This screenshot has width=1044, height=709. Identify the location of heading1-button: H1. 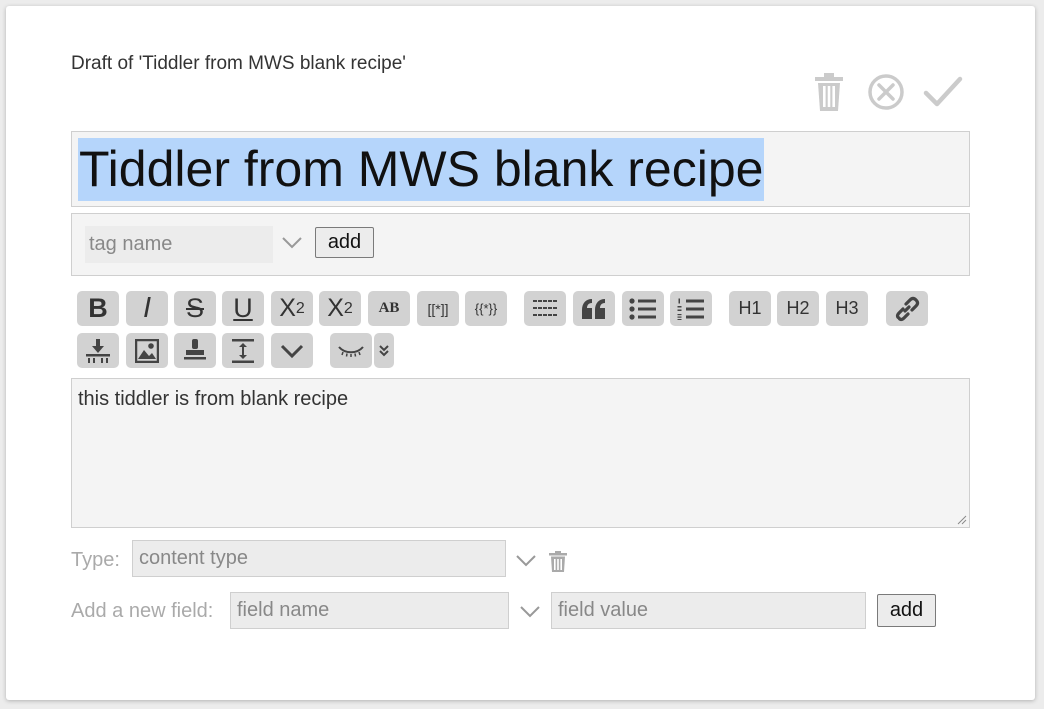
(750, 308).